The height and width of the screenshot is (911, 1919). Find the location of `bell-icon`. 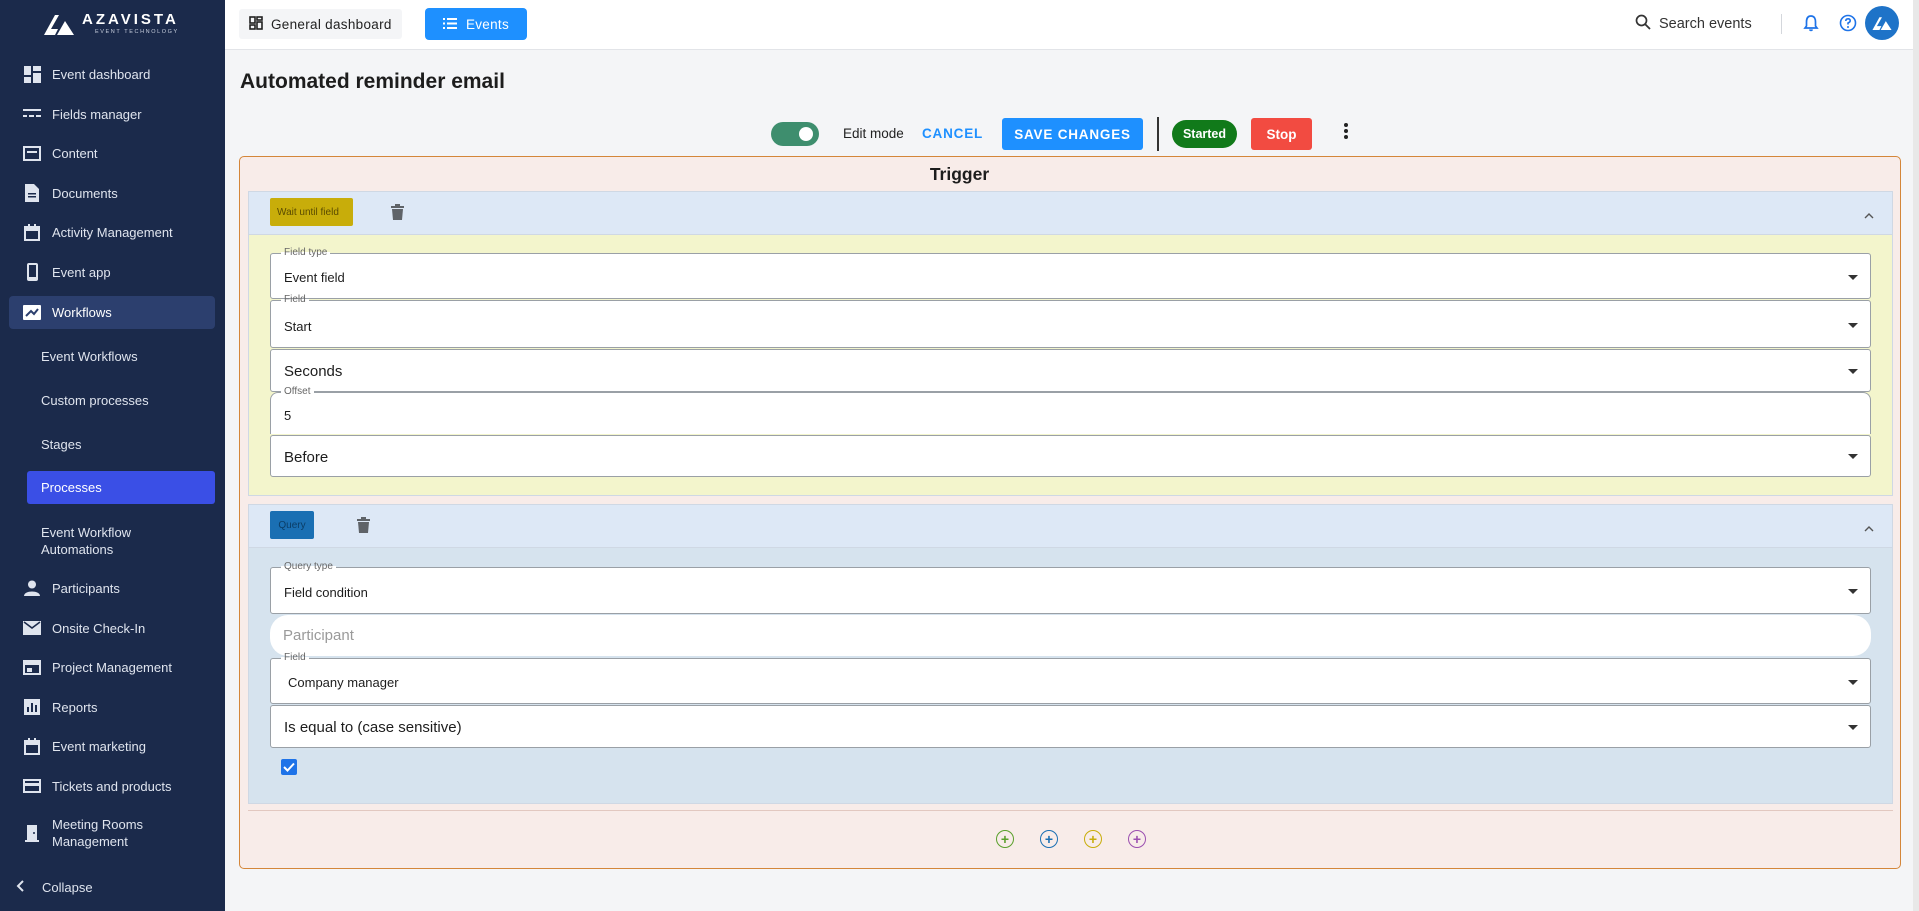

bell-icon is located at coordinates (1811, 25).